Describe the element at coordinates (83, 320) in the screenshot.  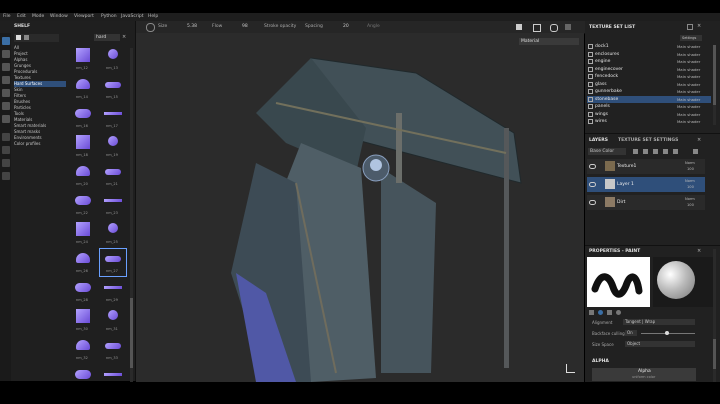
I see `shelf-thumbnail: nm_30` at that location.